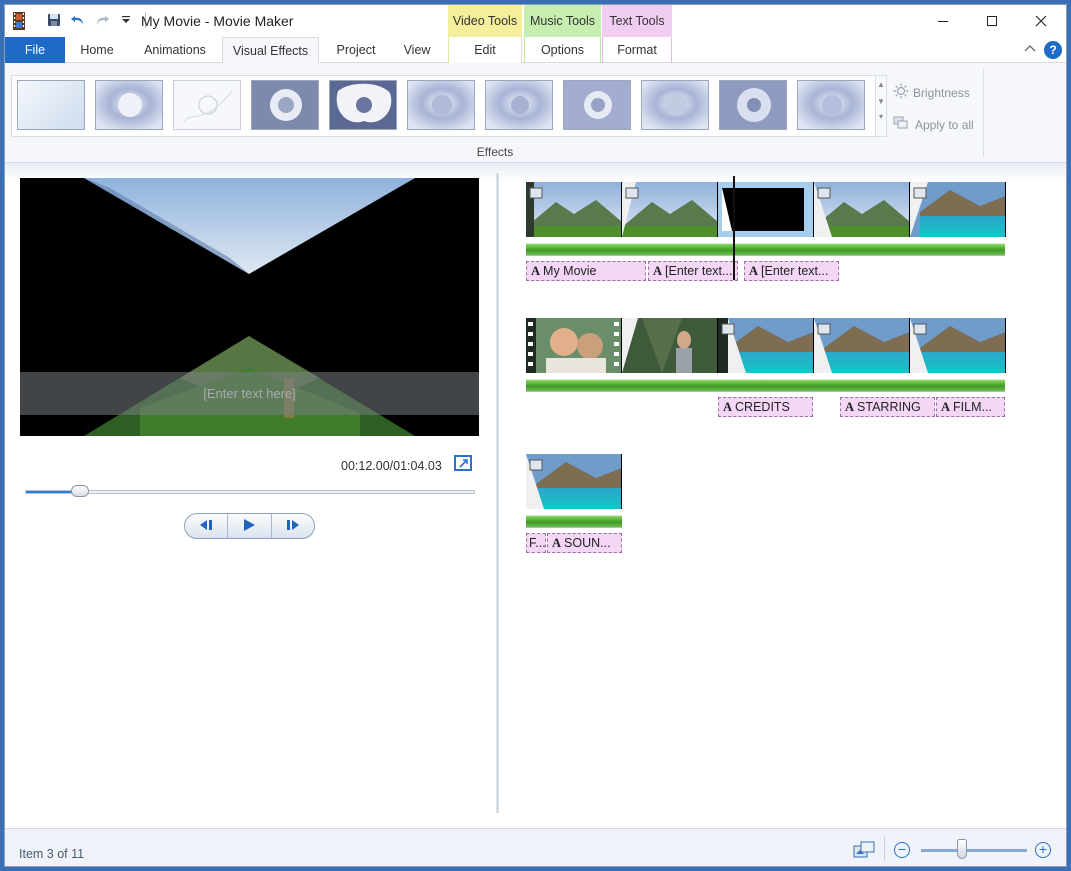  I want to click on gallery-scroll: ▲ ▼ ▾, so click(881, 106).